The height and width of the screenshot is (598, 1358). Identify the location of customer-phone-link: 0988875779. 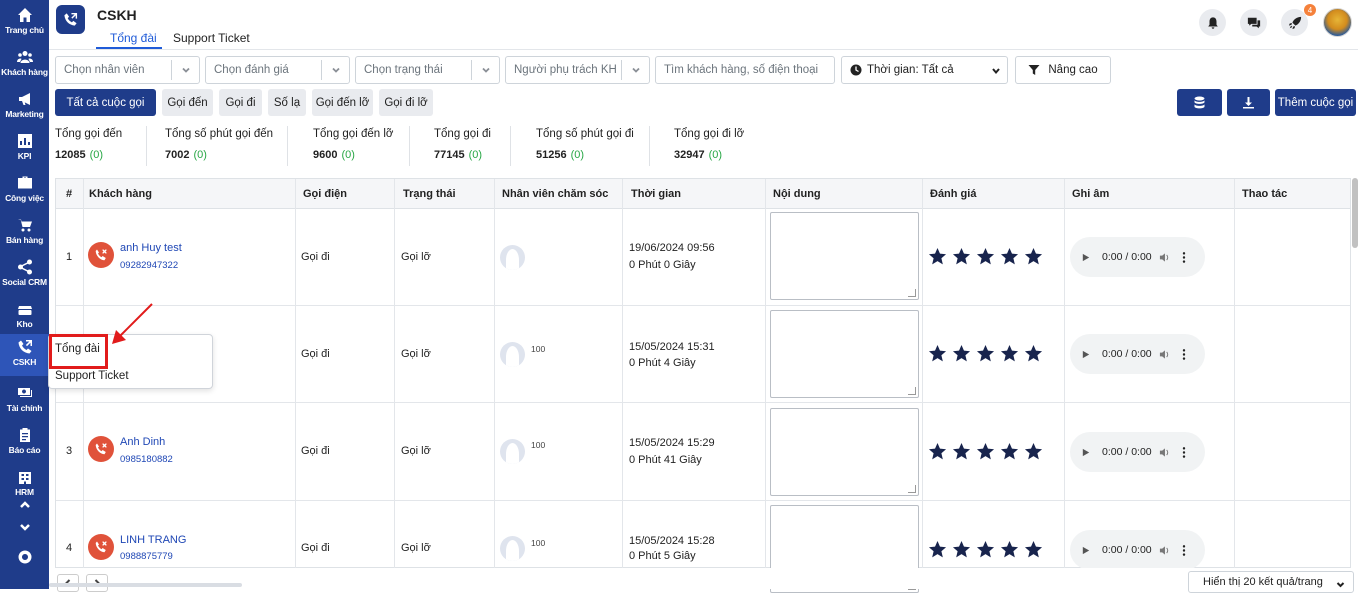
(146, 556).